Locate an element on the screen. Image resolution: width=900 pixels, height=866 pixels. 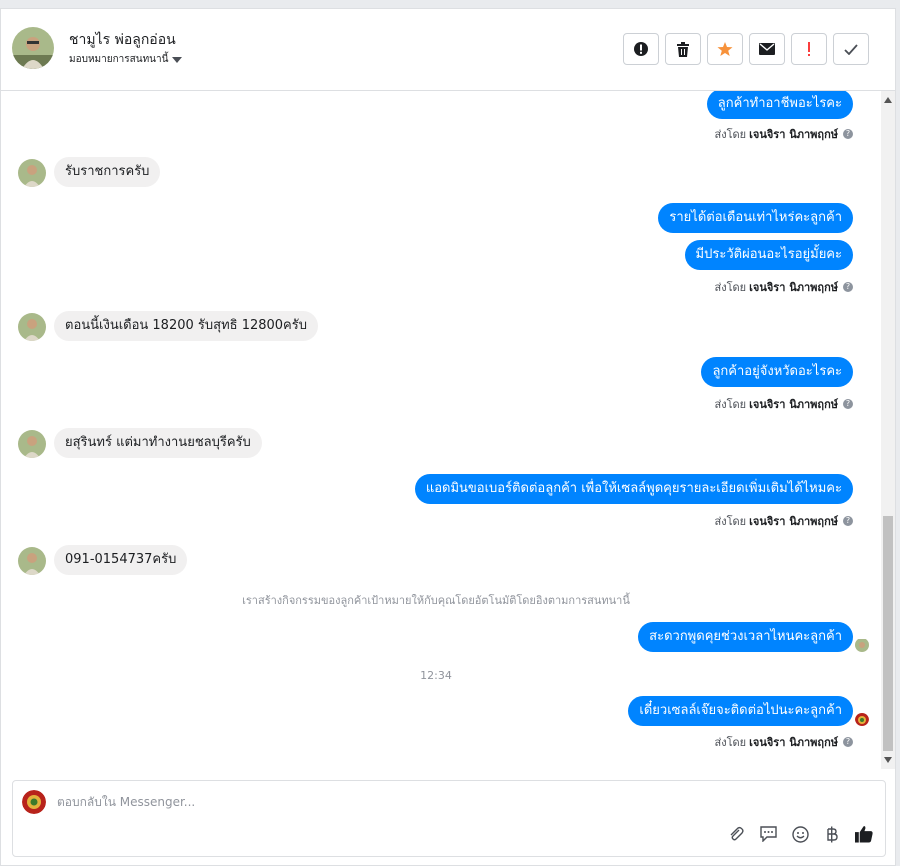
composer-tools is located at coordinates (800, 834).